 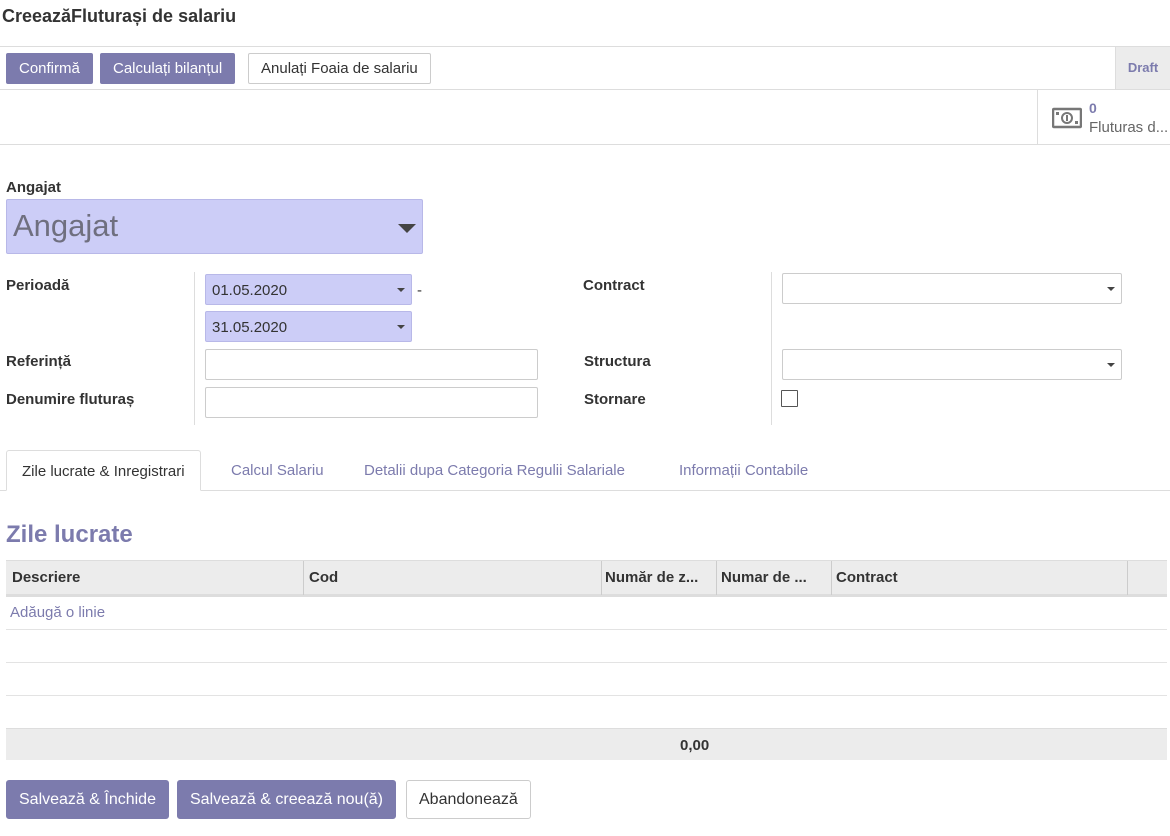 I want to click on employee-placeholder: Angajat, so click(x=66, y=225).